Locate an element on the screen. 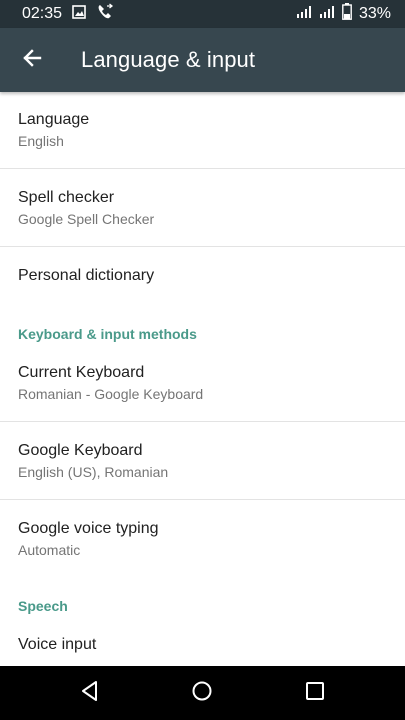 This screenshot has width=405, height=720. pref-title: Language is located at coordinates (54, 119).